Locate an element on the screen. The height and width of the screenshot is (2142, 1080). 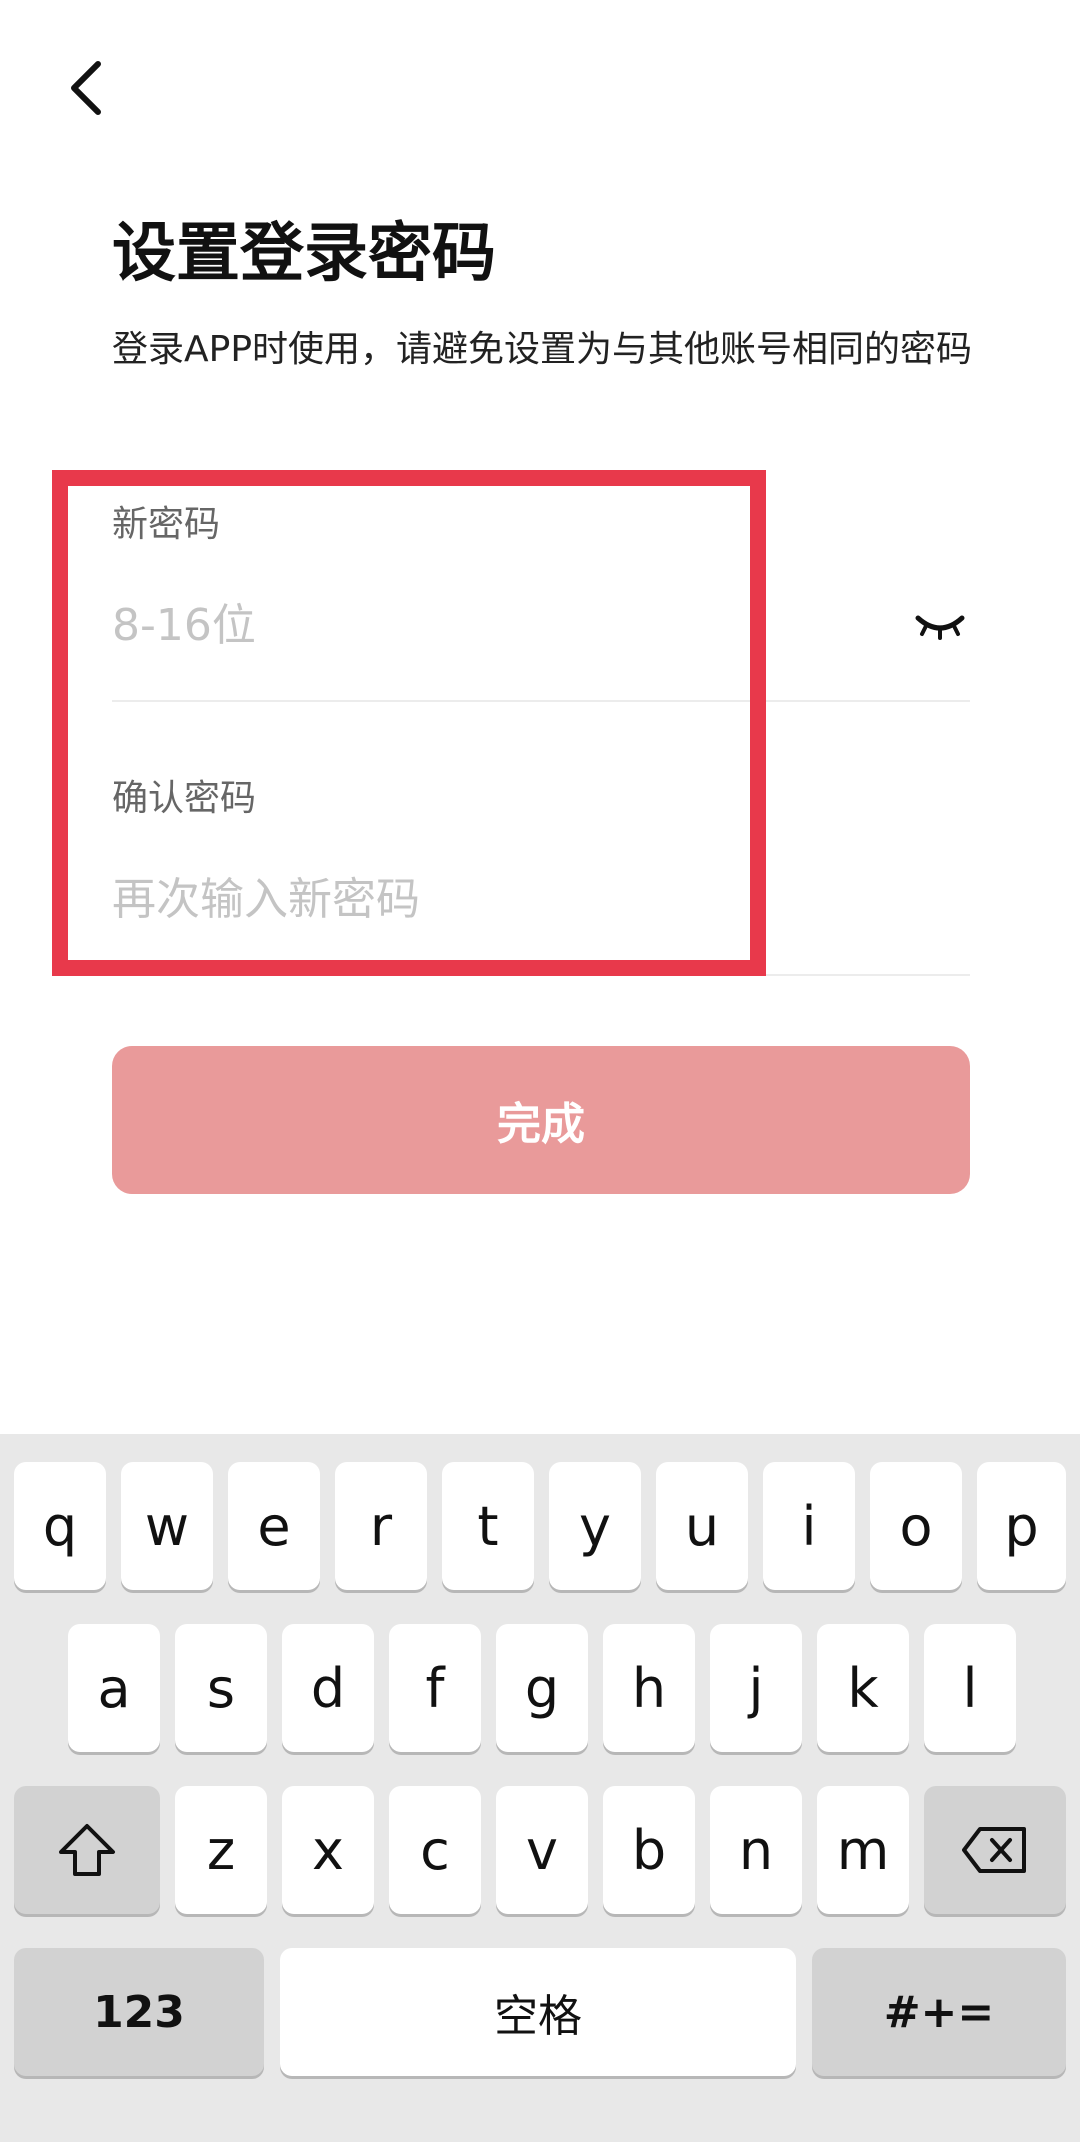
eye-closed-icon is located at coordinates (940, 627).